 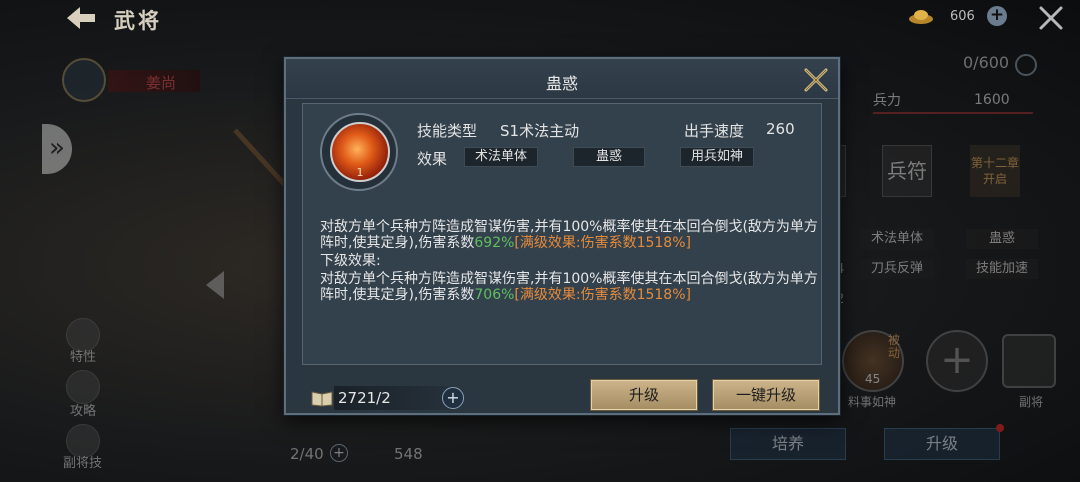 I want to click on hero-name: 姜尚, so click(x=161, y=83).